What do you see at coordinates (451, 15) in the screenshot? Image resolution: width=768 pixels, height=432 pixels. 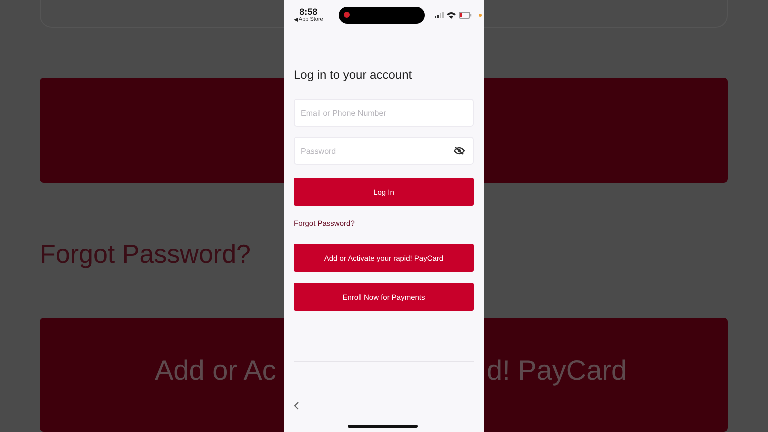 I see `wifi-icon` at bounding box center [451, 15].